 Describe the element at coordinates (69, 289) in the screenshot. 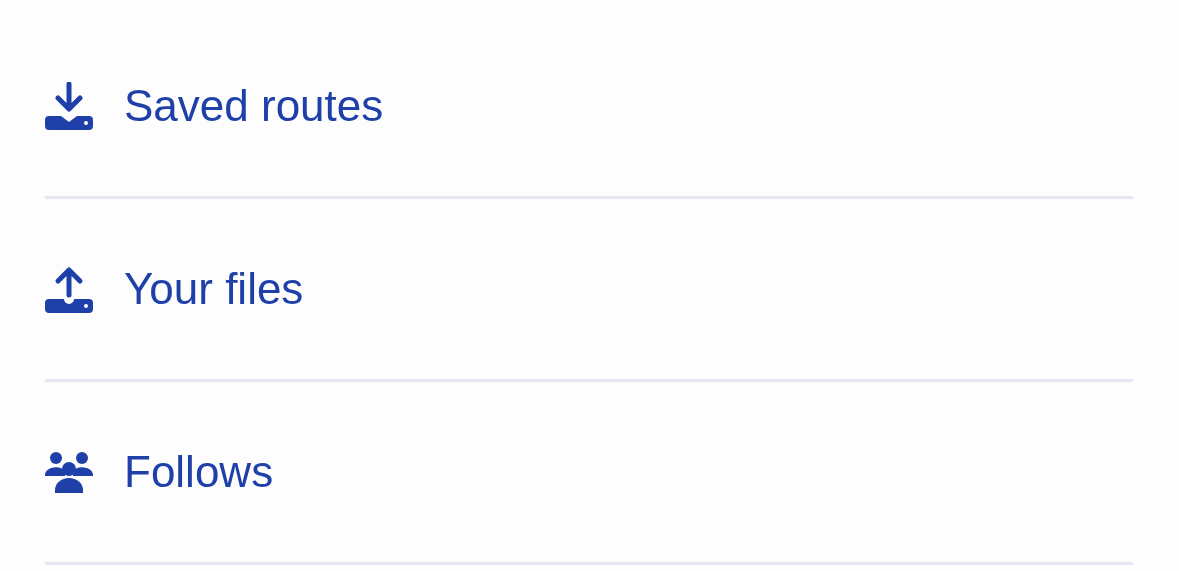

I see `upload-icon` at that location.